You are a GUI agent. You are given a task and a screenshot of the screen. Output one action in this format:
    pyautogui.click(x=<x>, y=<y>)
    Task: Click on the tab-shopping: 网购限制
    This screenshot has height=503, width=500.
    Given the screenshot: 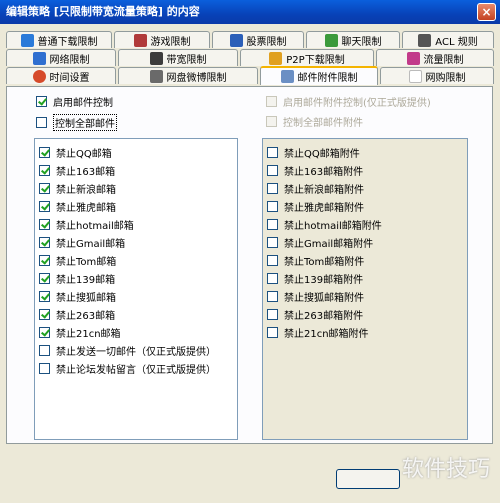 What is the action you would take?
    pyautogui.click(x=437, y=75)
    